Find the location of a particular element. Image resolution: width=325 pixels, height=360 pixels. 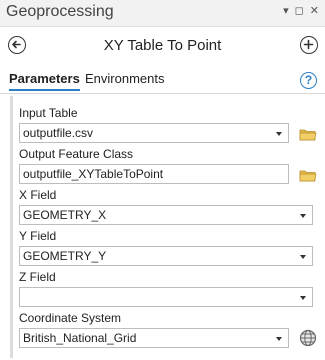

input-table-label: Input Table is located at coordinates (48, 113).